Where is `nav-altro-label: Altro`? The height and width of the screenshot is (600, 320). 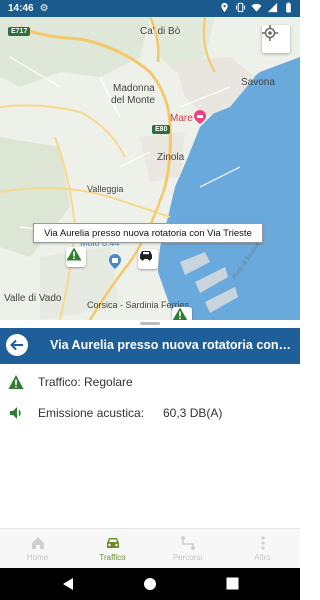 nav-altro-label: Altro is located at coordinates (262, 557).